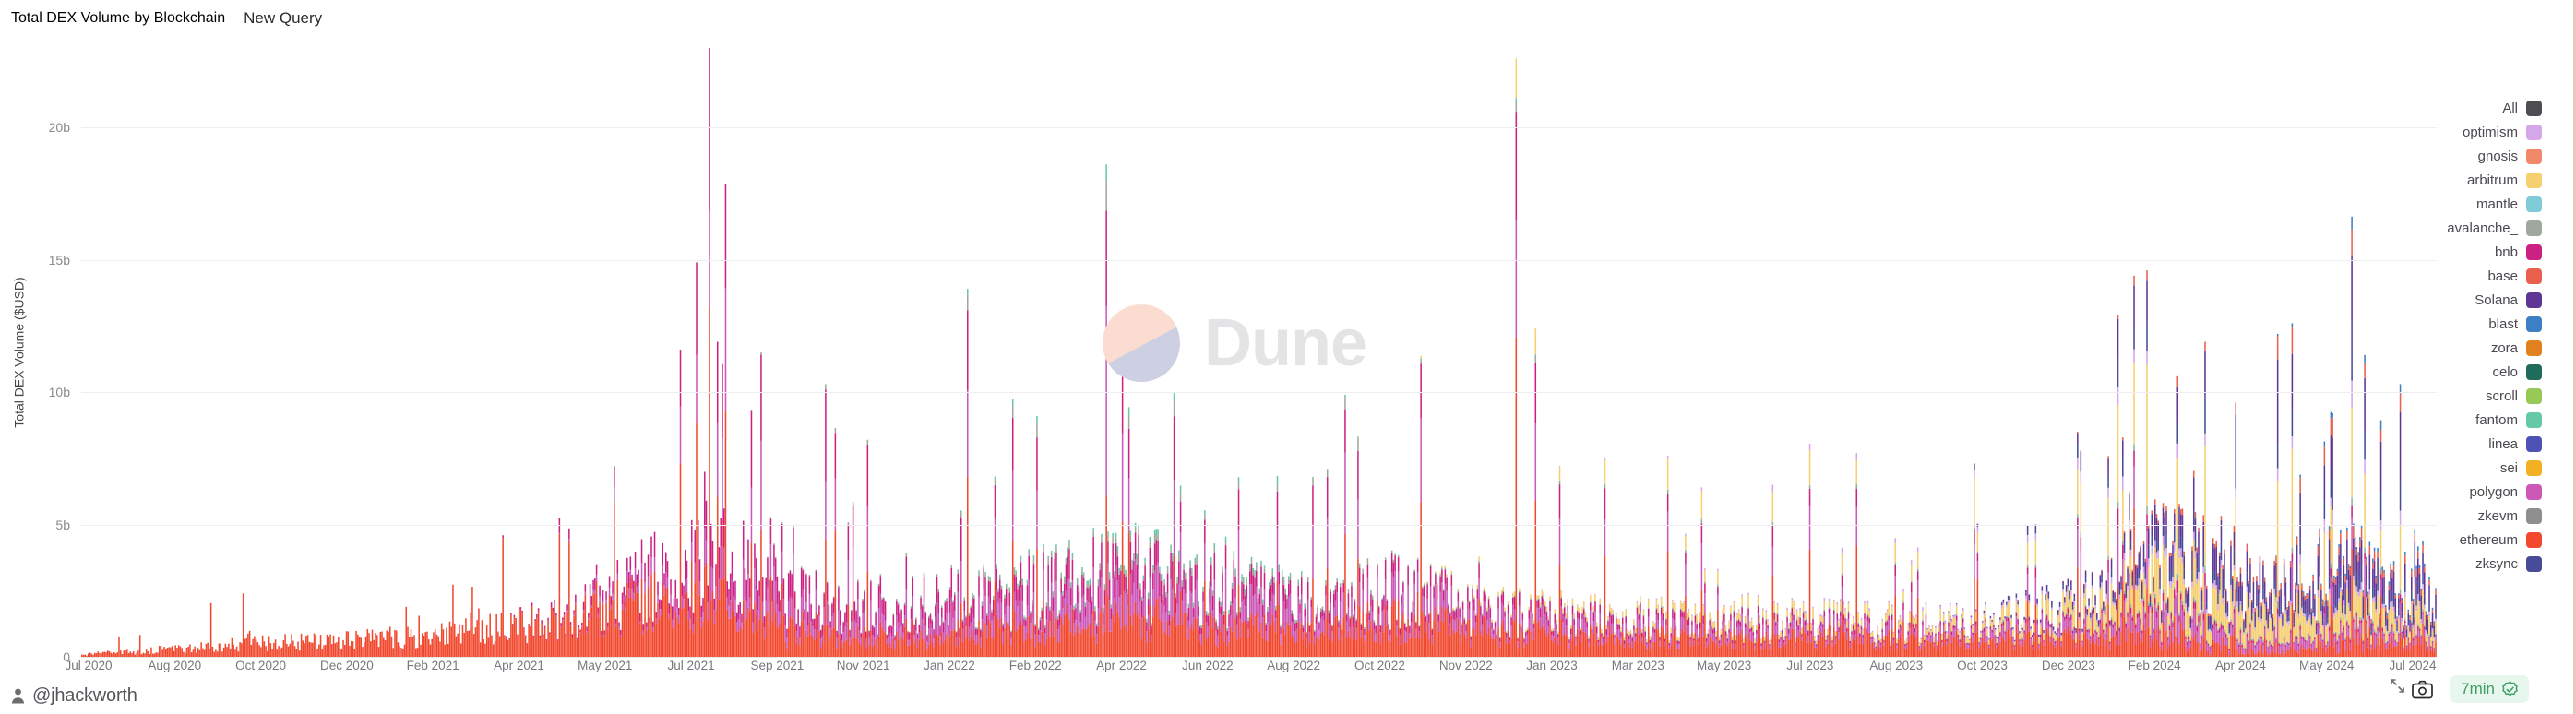  Describe the element at coordinates (2497, 156) in the screenshot. I see `legend-item-label: gnosis` at that location.